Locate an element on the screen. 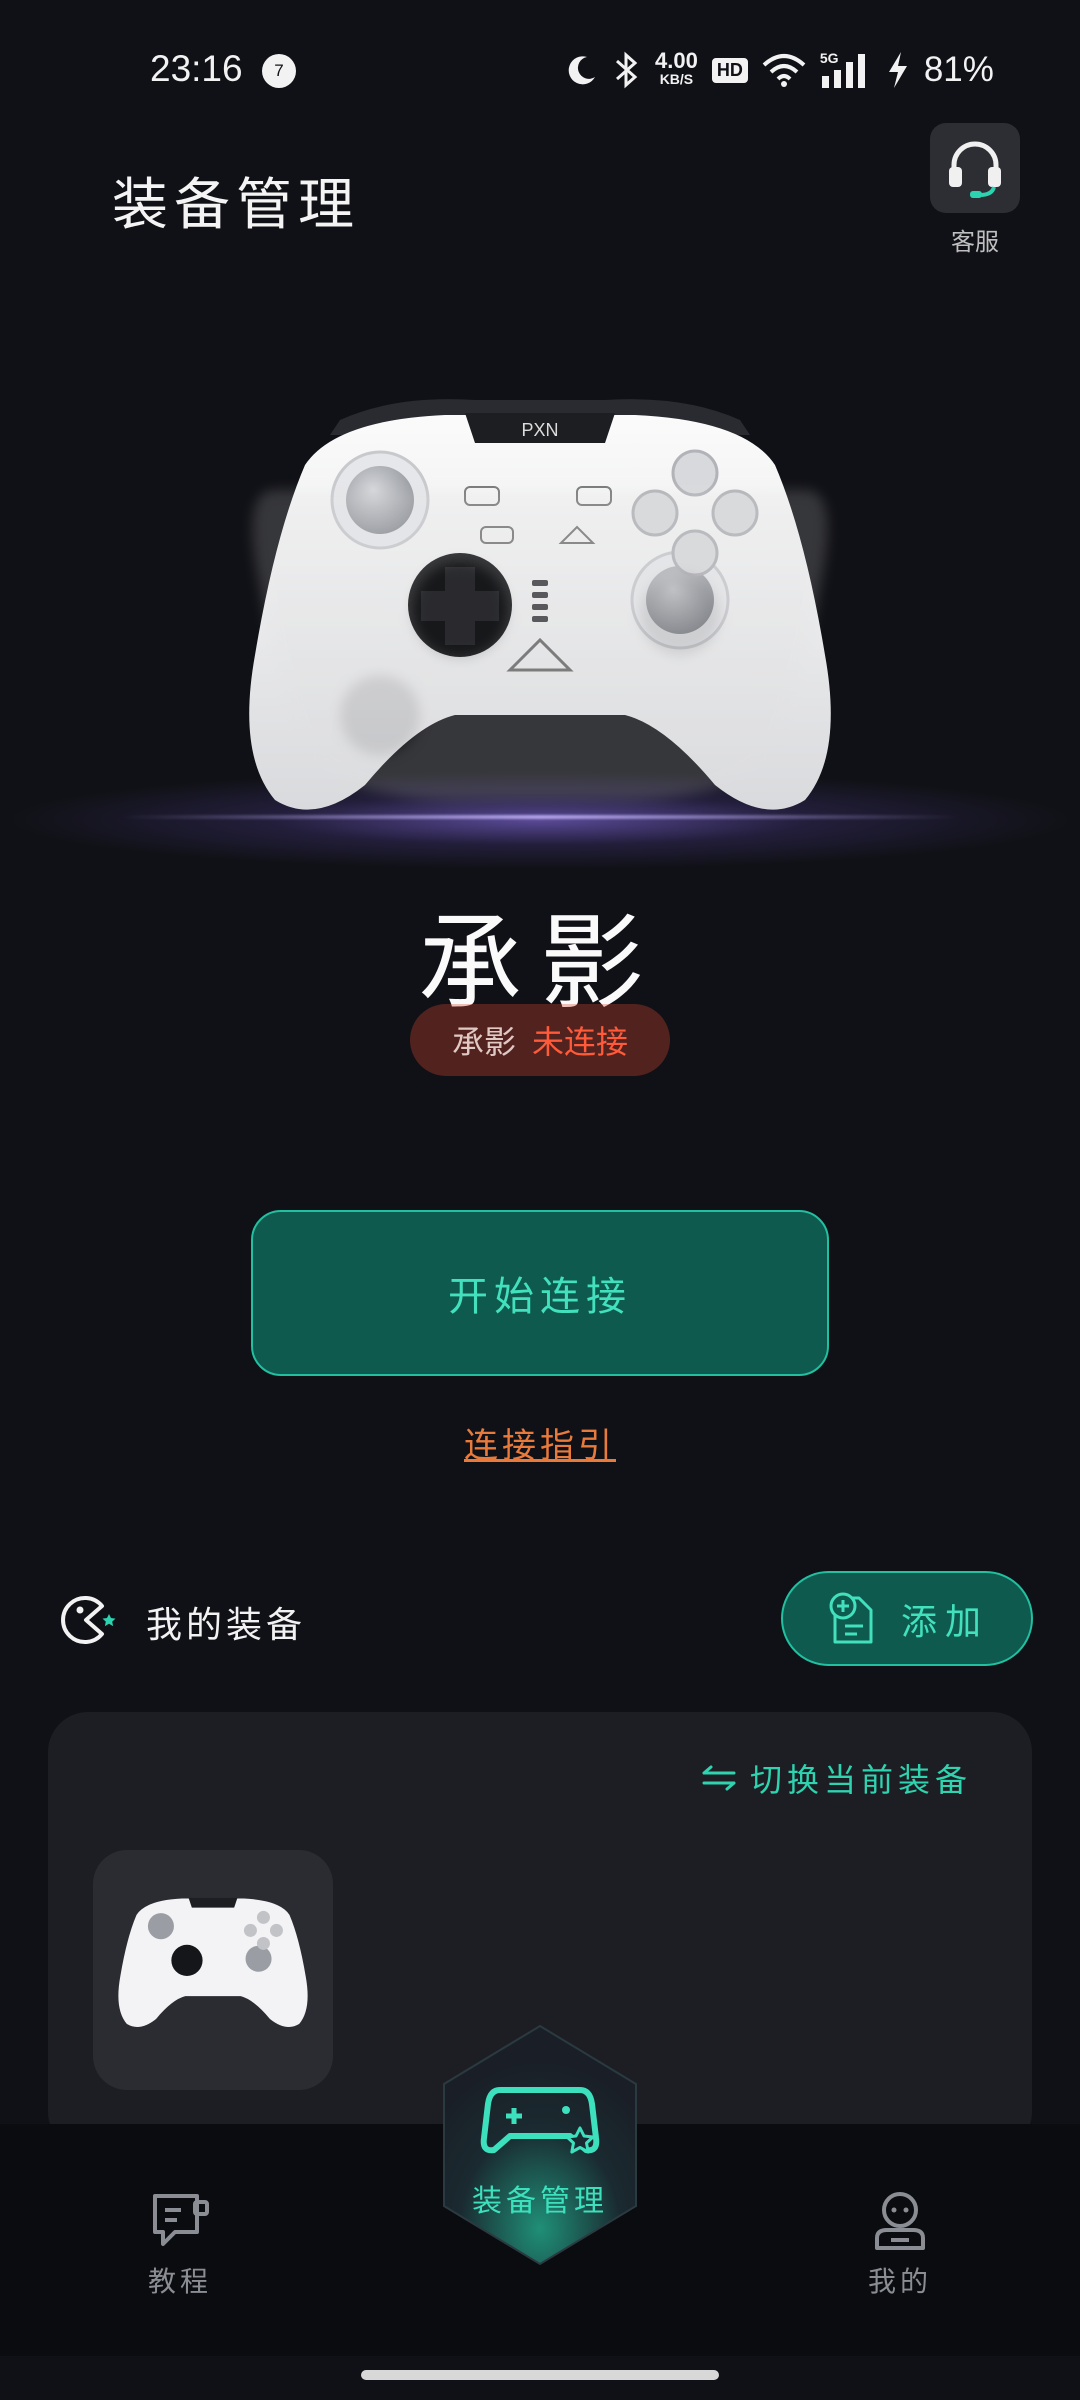 The image size is (1080, 2400). status-device-name: 承影 is located at coordinates (483, 1042).